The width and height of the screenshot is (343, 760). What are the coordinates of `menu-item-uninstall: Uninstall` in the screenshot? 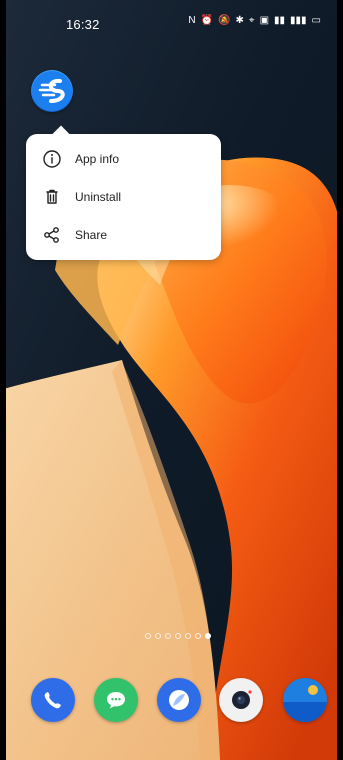 It's located at (123, 197).